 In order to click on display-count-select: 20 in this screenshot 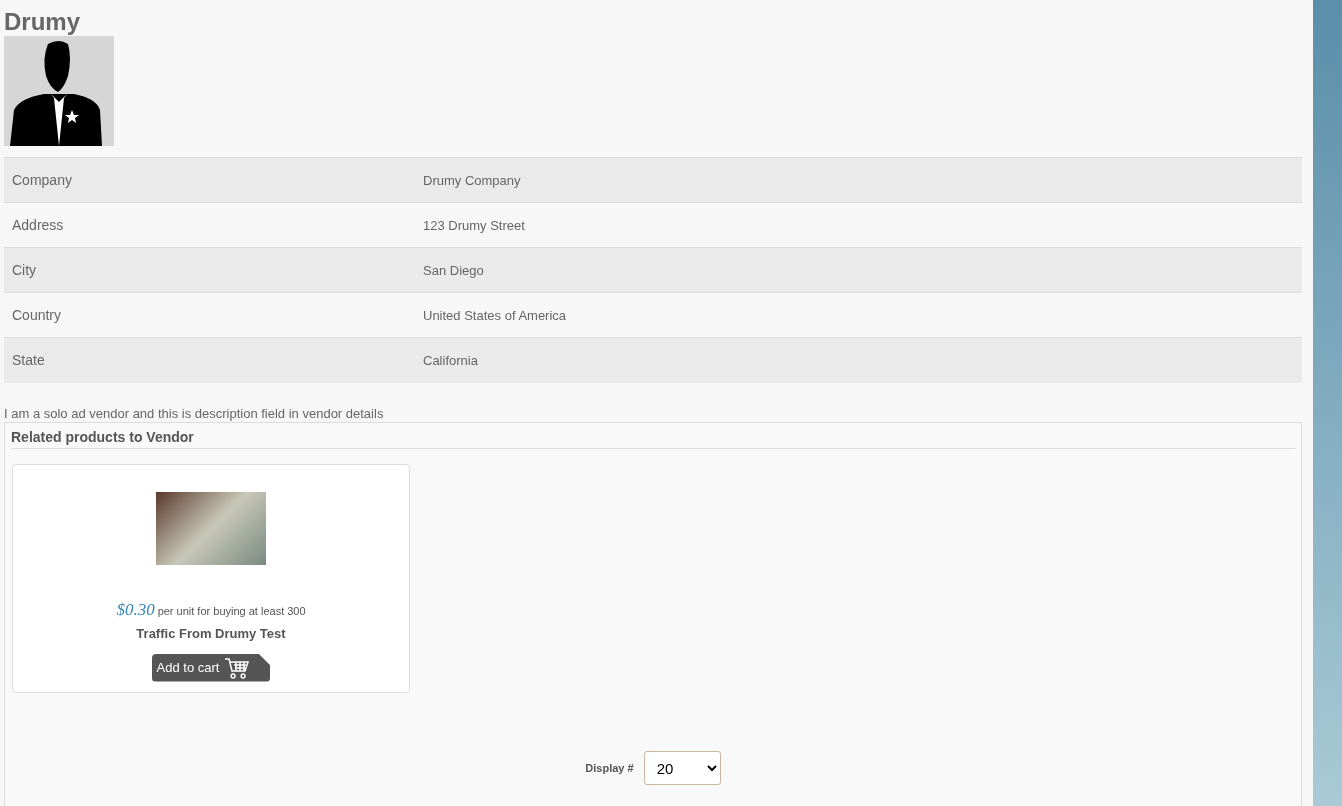, I will do `click(682, 768)`.